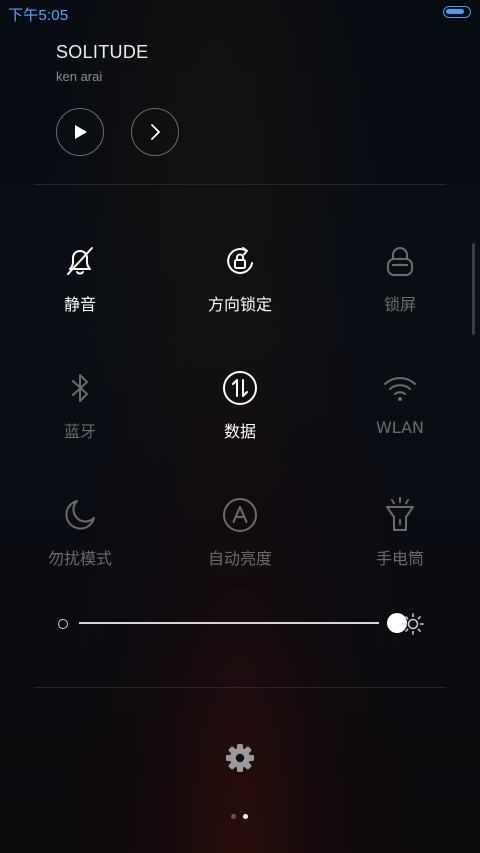  Describe the element at coordinates (80, 515) in the screenshot. I see `moon-icon` at that location.